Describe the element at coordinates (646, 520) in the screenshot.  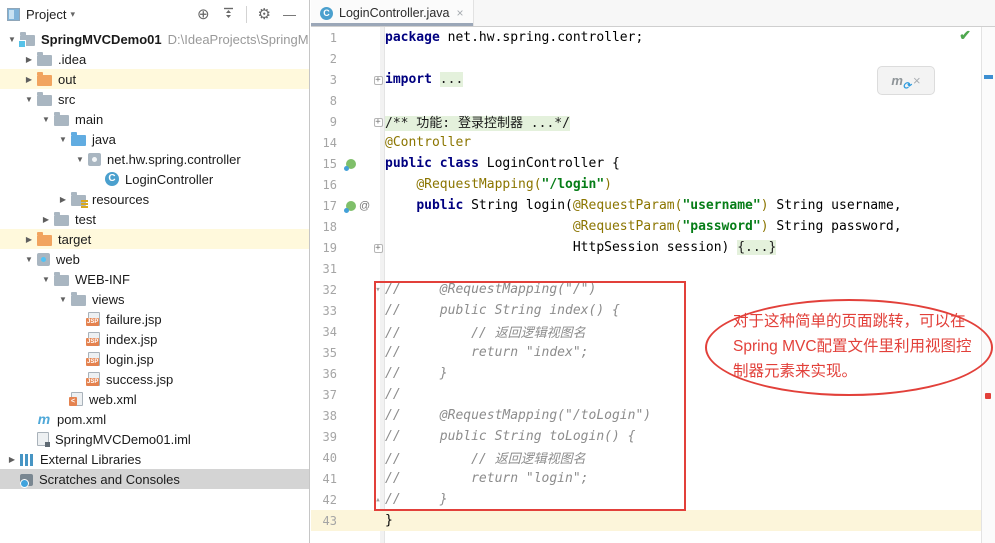
I see `code-line-43: 43}` at that location.